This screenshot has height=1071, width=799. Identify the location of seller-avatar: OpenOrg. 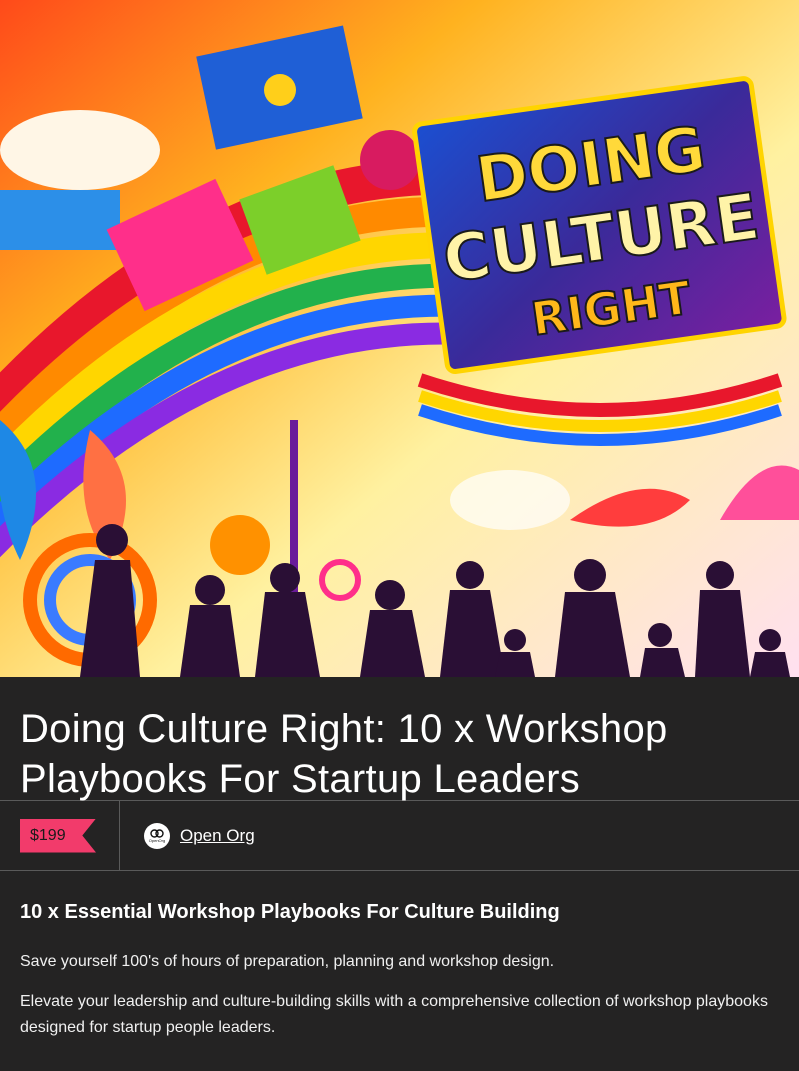
(157, 835).